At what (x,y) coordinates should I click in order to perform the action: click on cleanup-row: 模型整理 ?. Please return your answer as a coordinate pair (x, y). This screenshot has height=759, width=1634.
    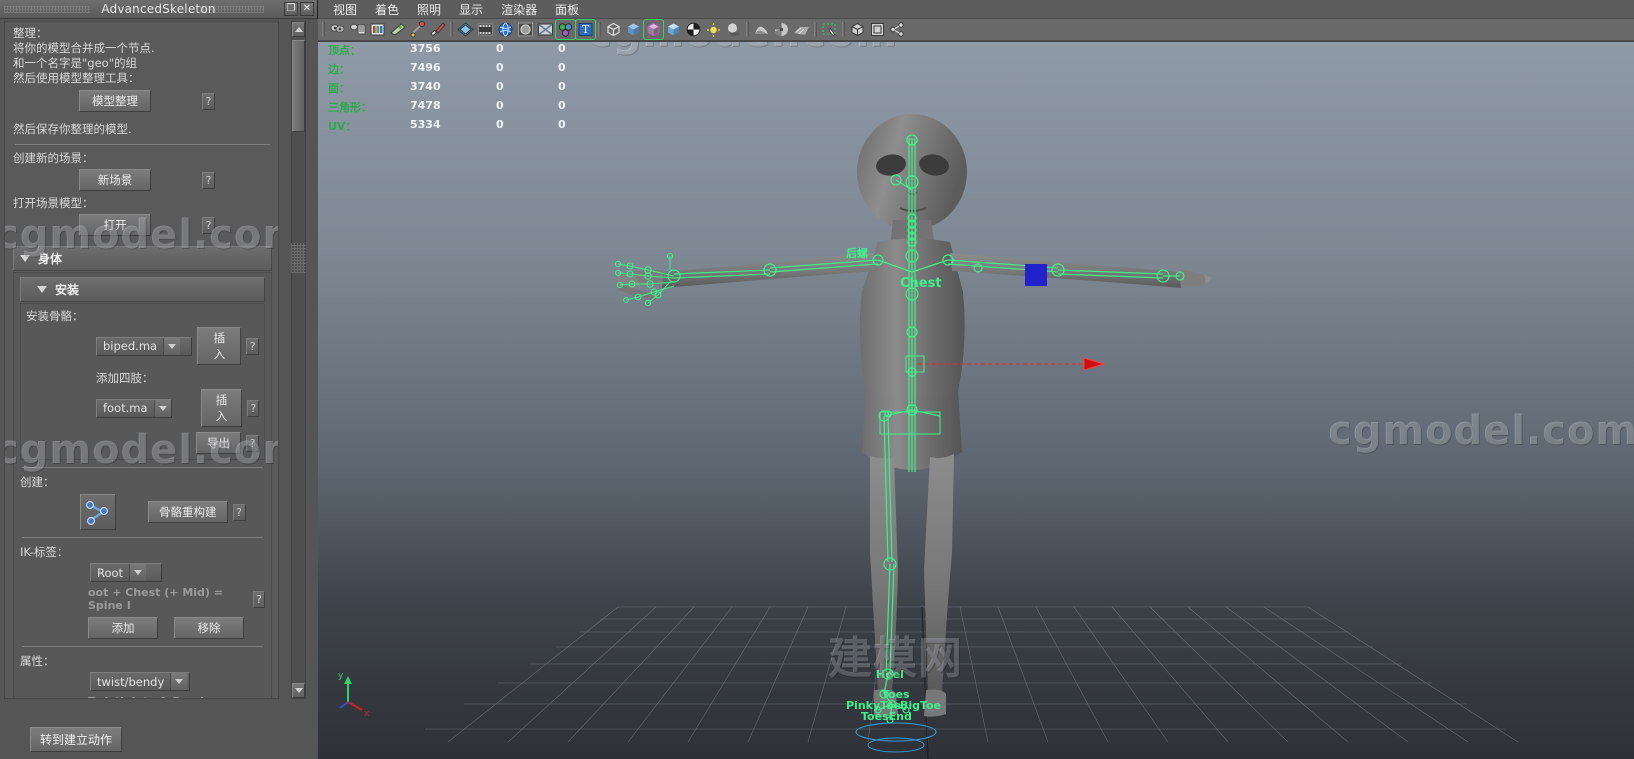
    Looking at the image, I should click on (142, 101).